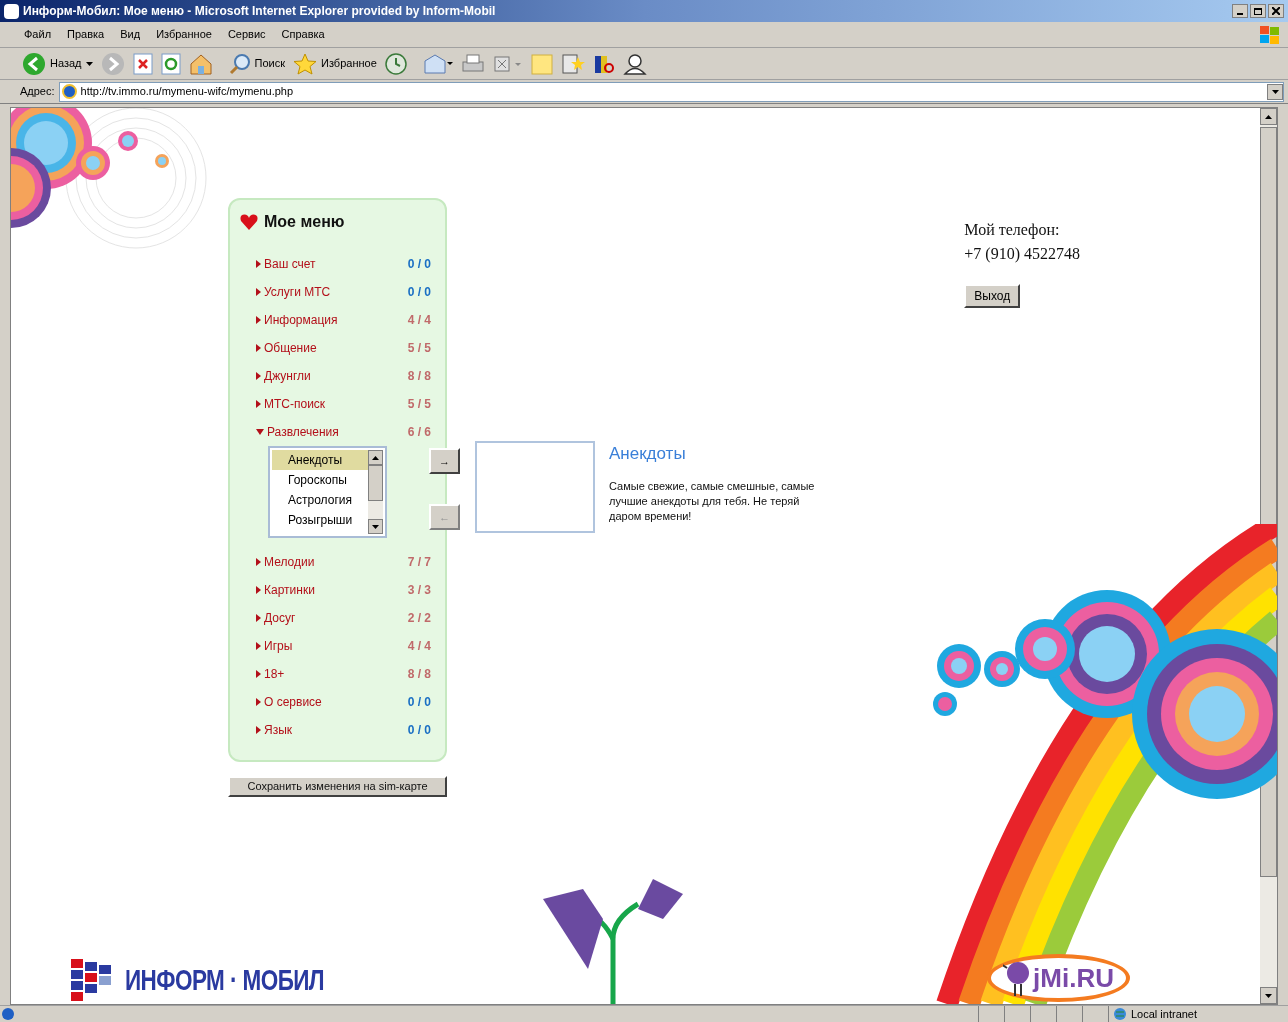  Describe the element at coordinates (86, 34) in the screenshot. I see `menu-item: Правка` at that location.